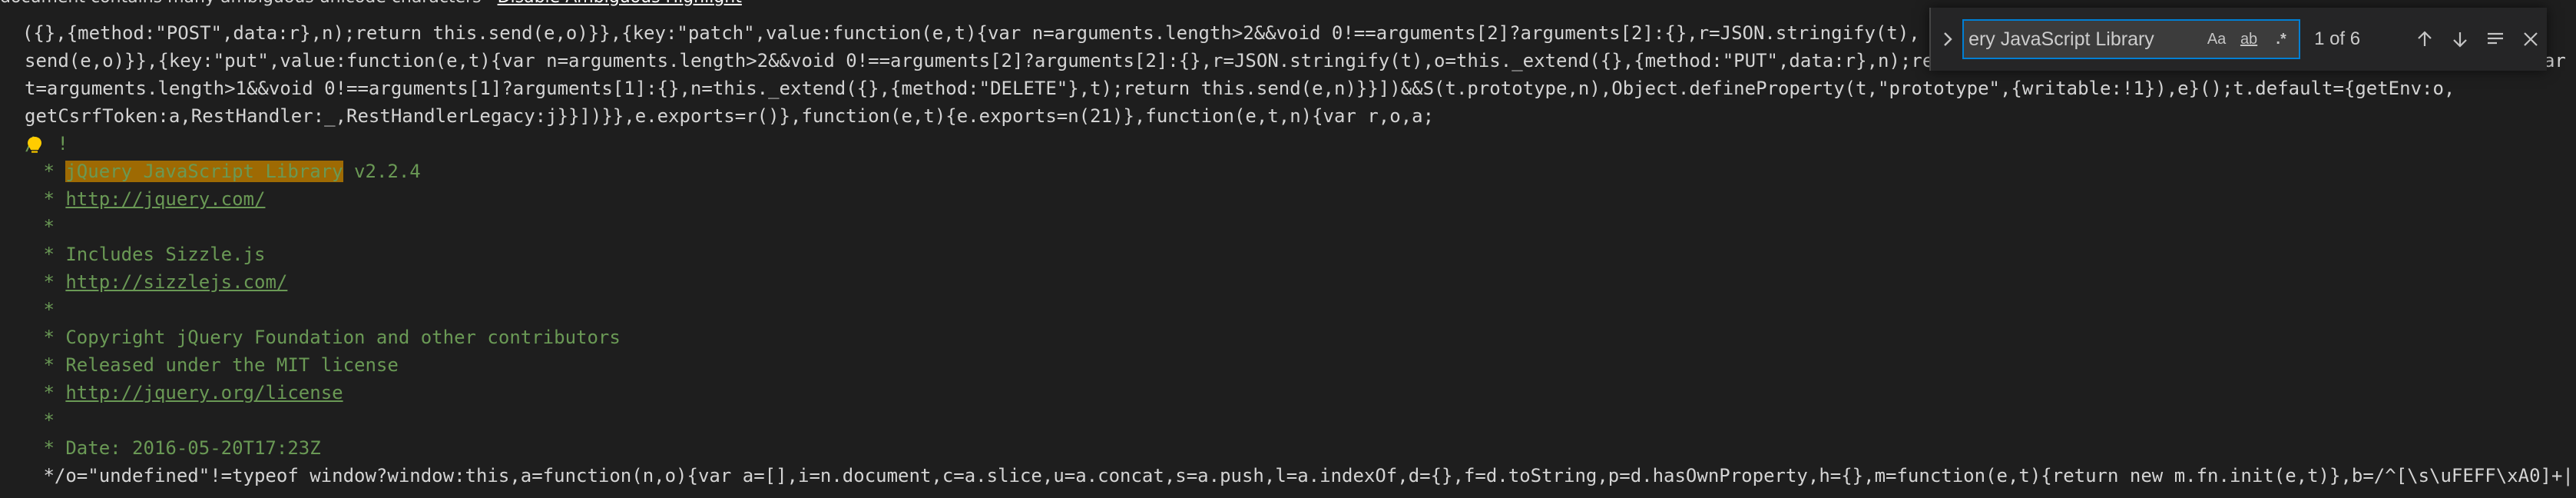 The height and width of the screenshot is (498, 2576). Describe the element at coordinates (2337, 38) in the screenshot. I see `match-count: 1 of 6` at that location.